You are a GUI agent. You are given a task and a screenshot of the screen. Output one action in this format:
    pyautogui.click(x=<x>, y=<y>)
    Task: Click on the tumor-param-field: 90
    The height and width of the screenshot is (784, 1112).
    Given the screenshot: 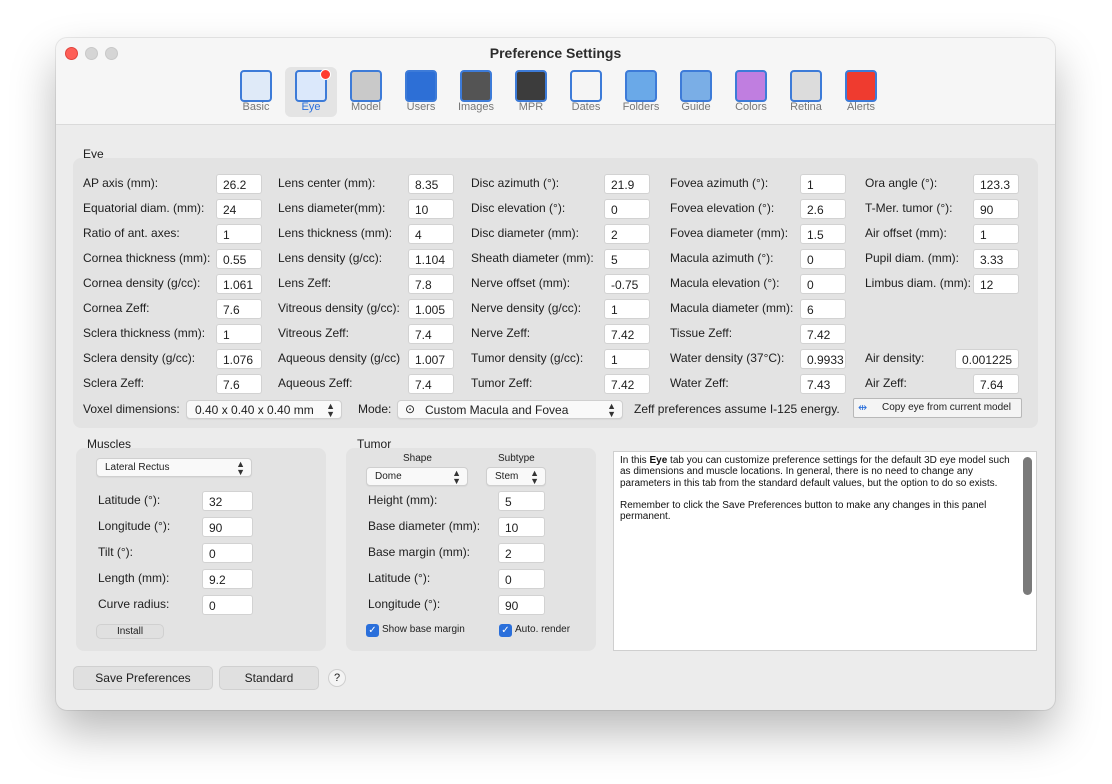 What is the action you would take?
    pyautogui.click(x=521, y=605)
    